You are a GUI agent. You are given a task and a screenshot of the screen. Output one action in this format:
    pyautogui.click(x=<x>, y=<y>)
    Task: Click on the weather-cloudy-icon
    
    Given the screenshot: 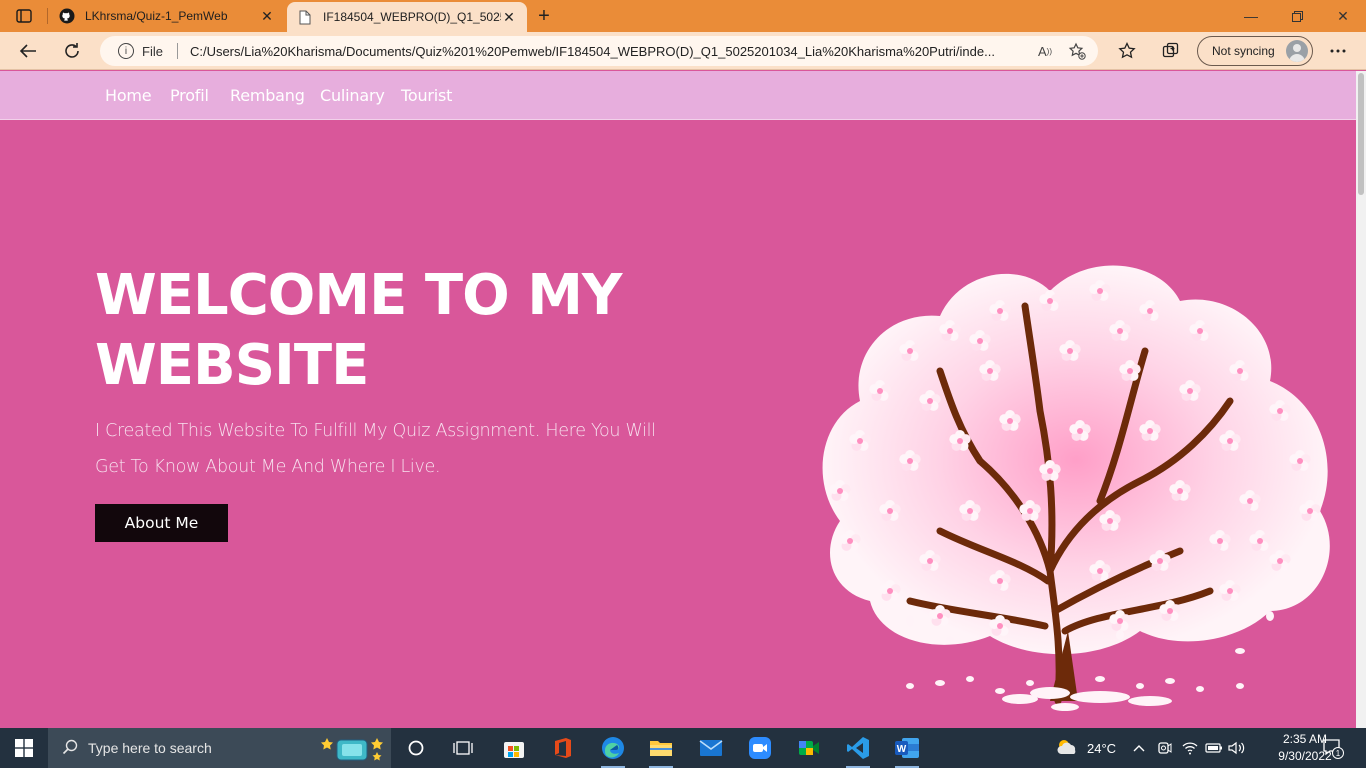 What is the action you would take?
    pyautogui.click(x=1067, y=748)
    